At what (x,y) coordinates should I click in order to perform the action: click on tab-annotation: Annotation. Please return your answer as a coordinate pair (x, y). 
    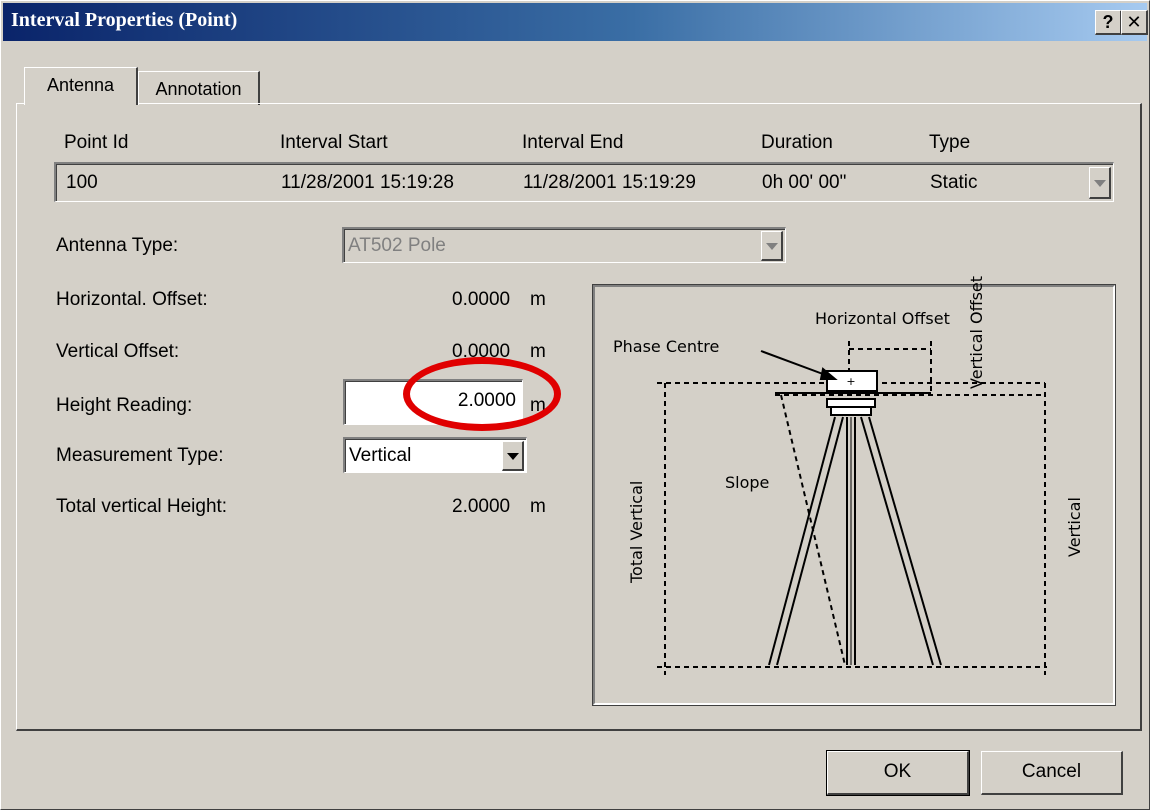
    Looking at the image, I should click on (199, 88).